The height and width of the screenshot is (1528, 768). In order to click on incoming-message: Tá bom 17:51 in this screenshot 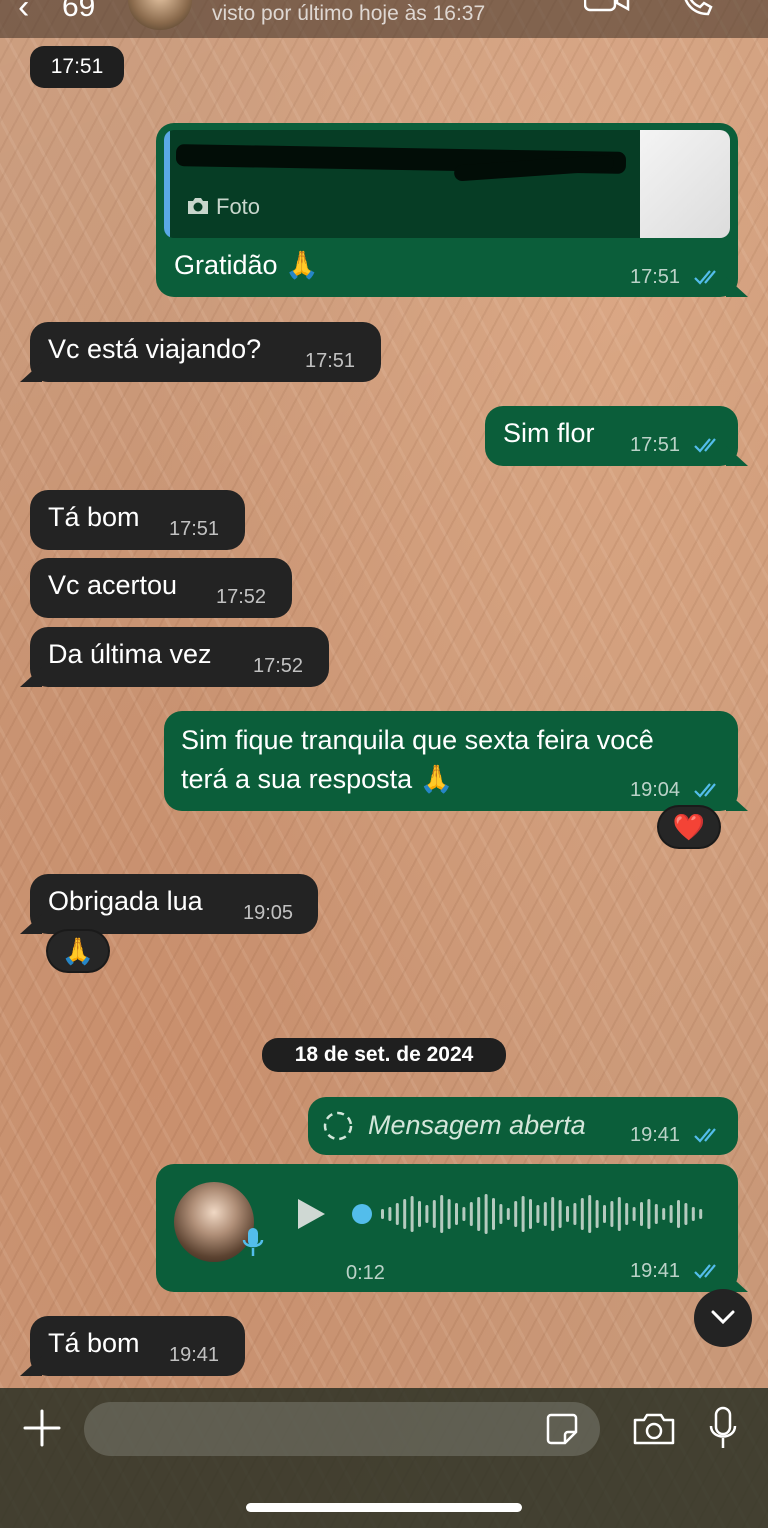, I will do `click(137, 520)`.